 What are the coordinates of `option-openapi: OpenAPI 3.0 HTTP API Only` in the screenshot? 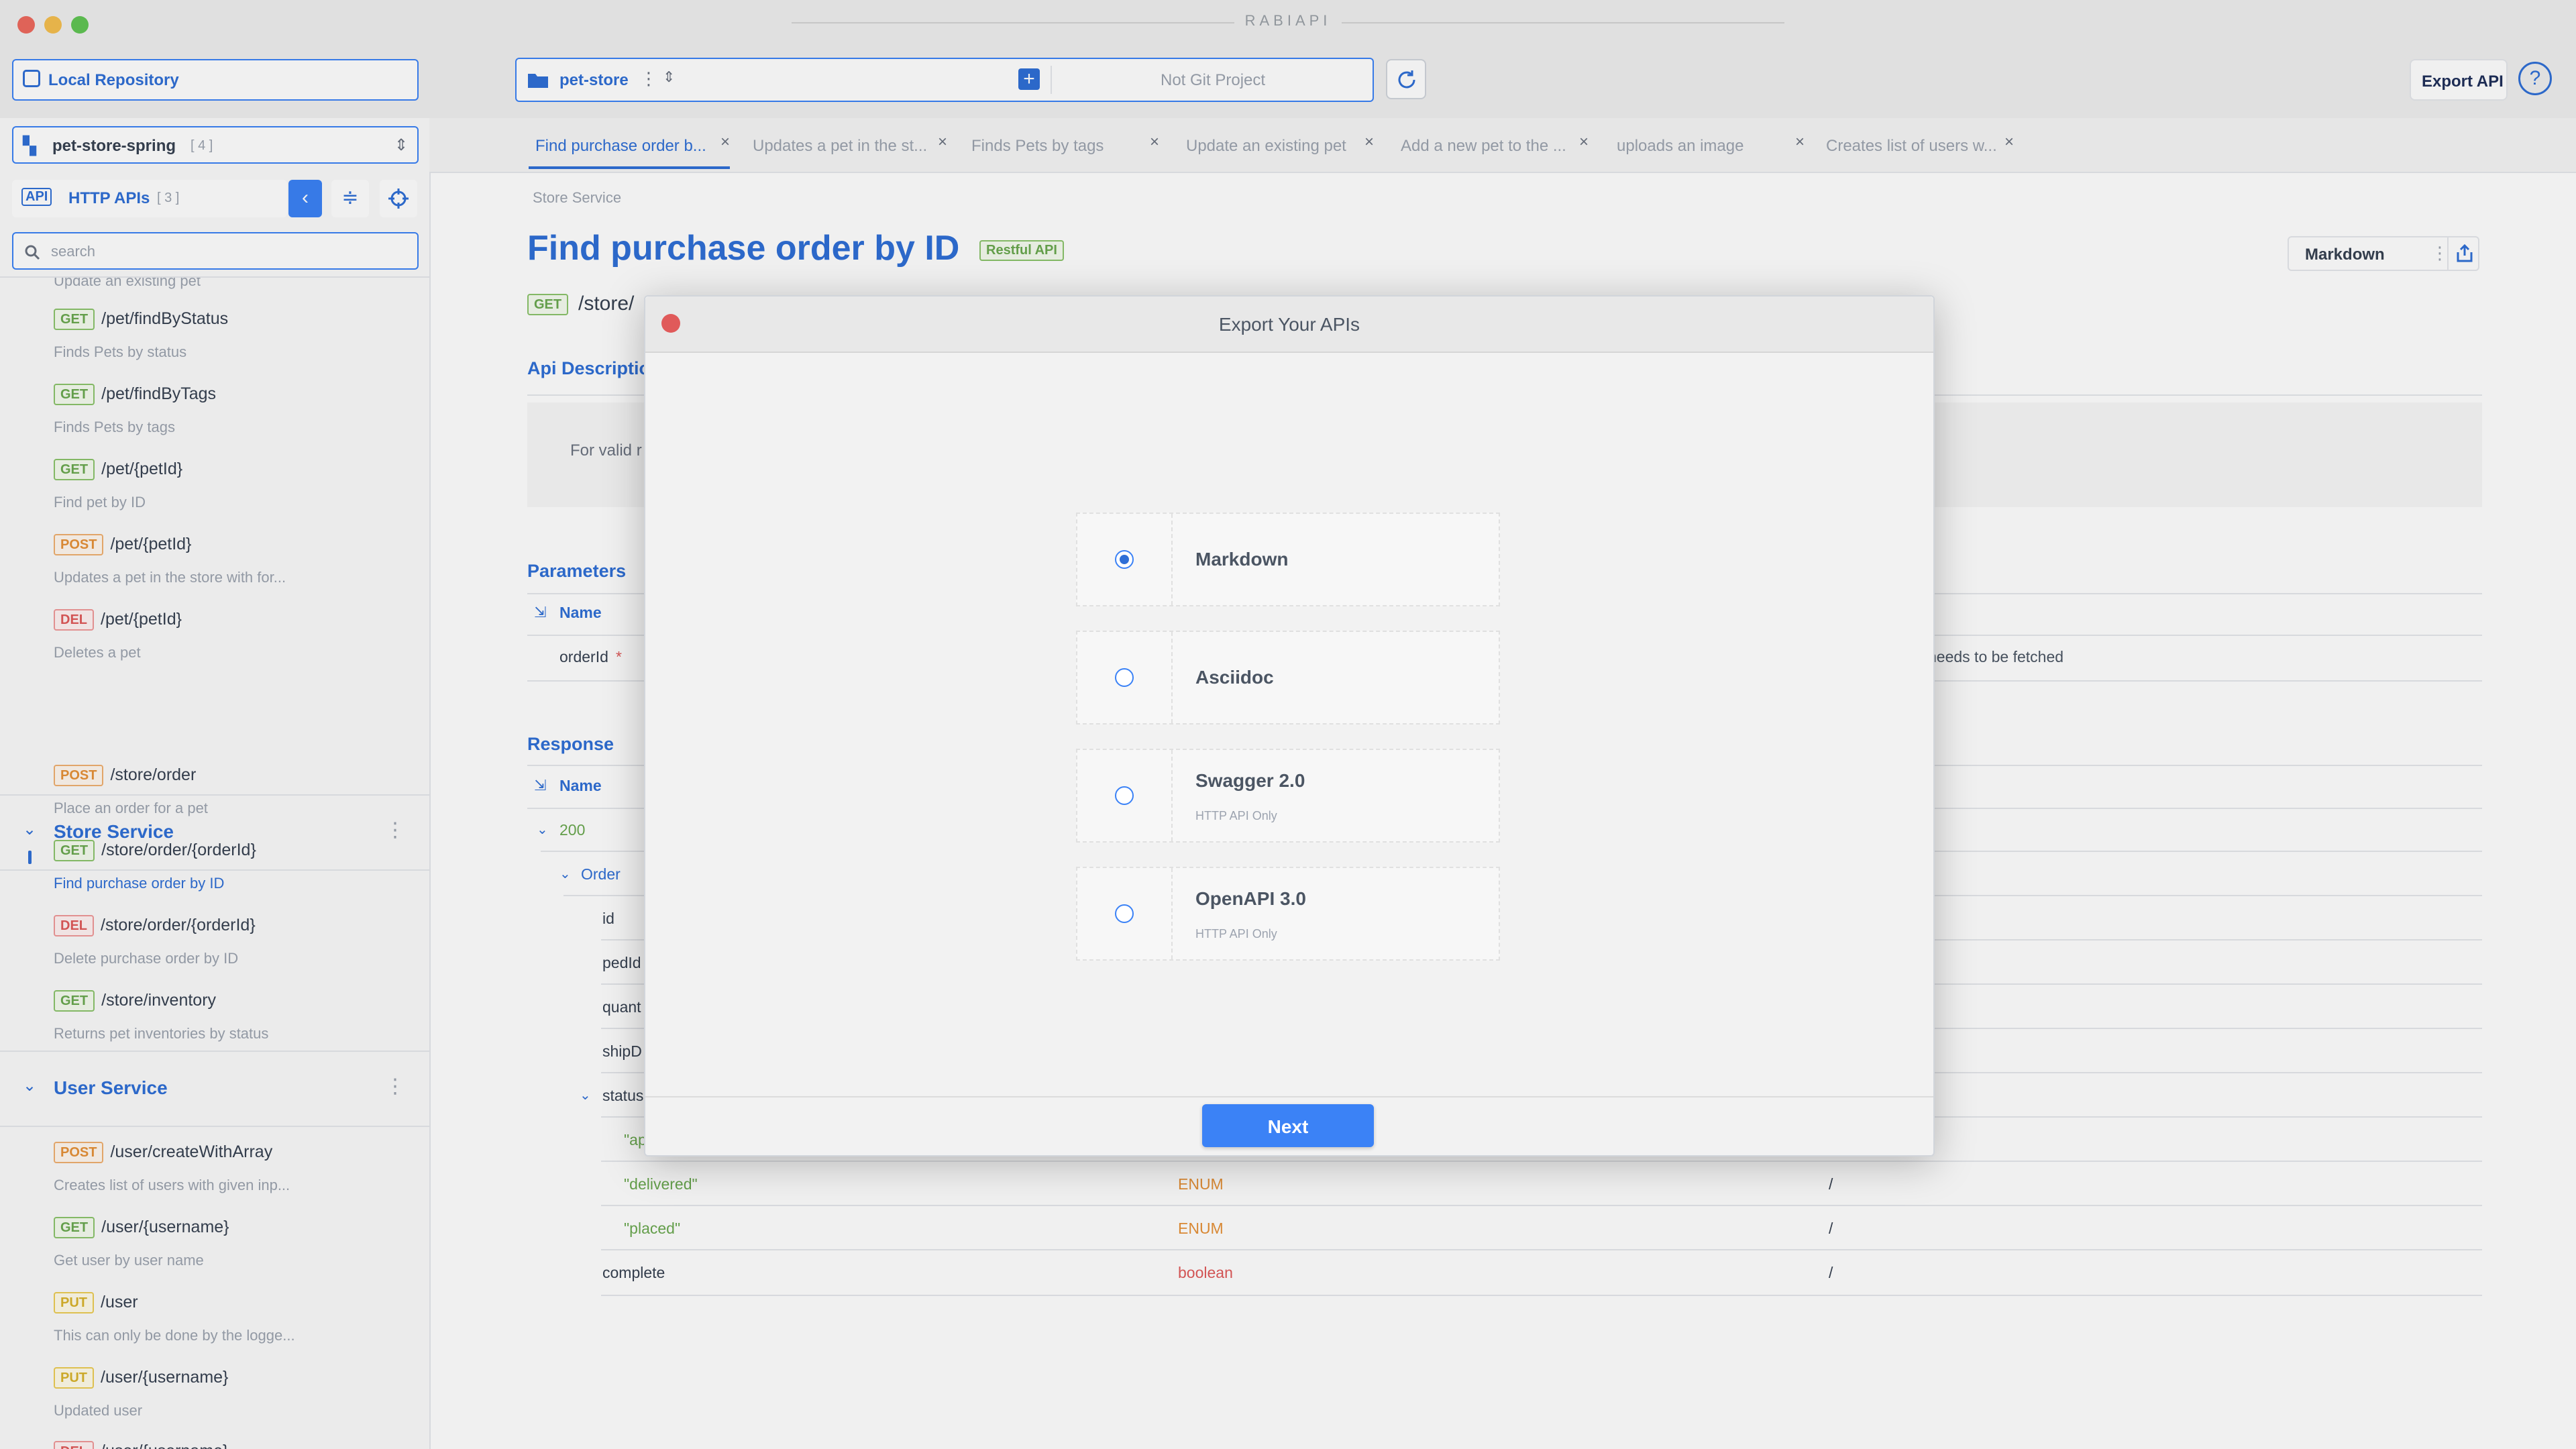 It's located at (1288, 914).